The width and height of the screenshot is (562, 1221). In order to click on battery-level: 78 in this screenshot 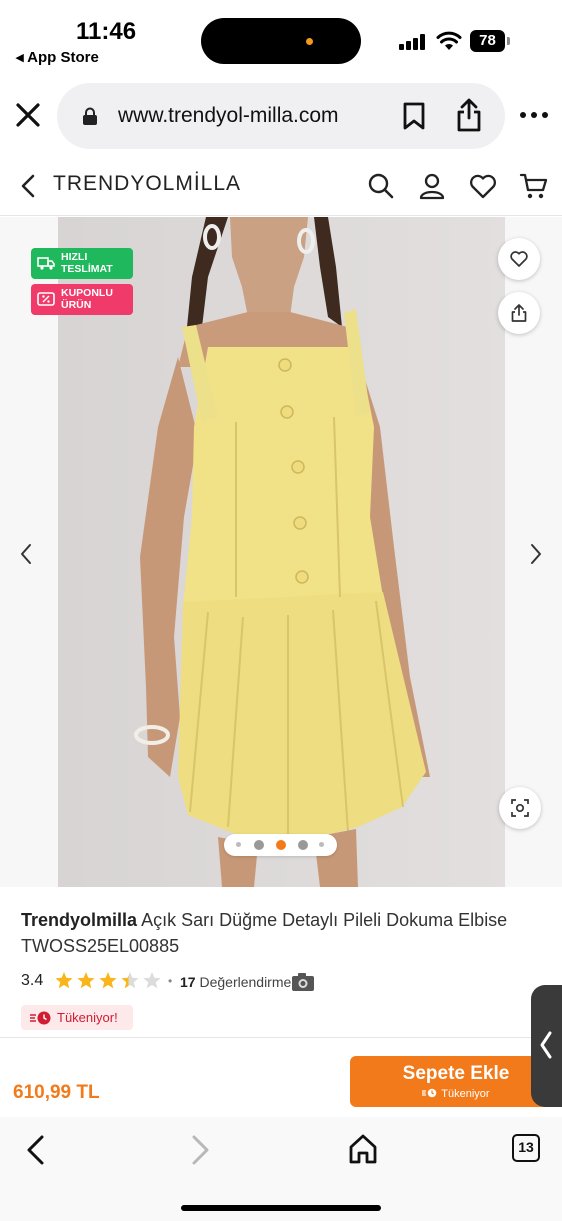, I will do `click(487, 41)`.